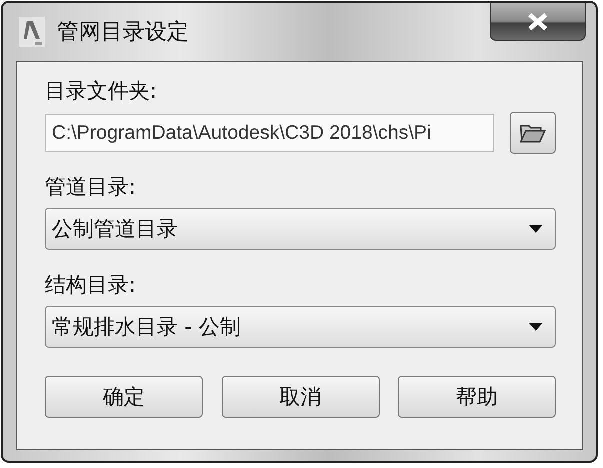 This screenshot has width=603, height=468. I want to click on dropdown: 公制管道目录, so click(300, 229).